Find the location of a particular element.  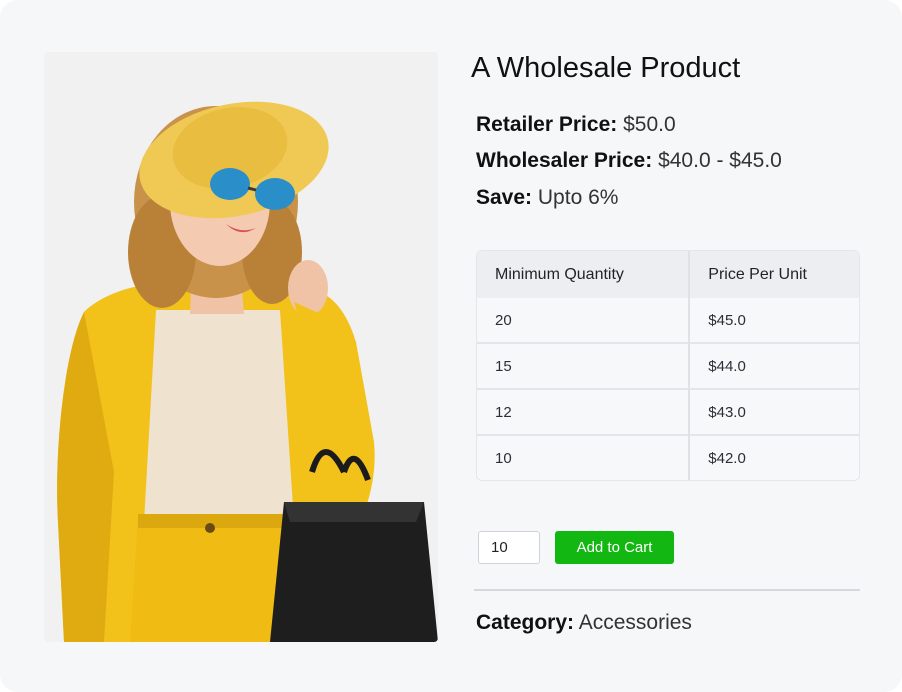

save-info: Save: Upto 6% is located at coordinates (547, 198).